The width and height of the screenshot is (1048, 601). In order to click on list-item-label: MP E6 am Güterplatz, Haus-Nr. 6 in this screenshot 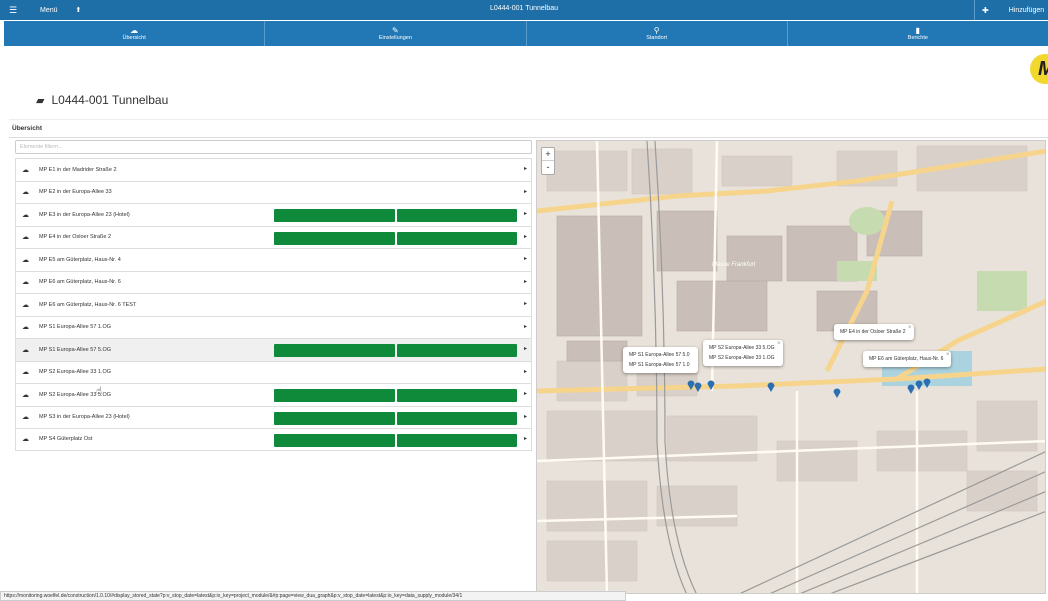, I will do `click(80, 282)`.